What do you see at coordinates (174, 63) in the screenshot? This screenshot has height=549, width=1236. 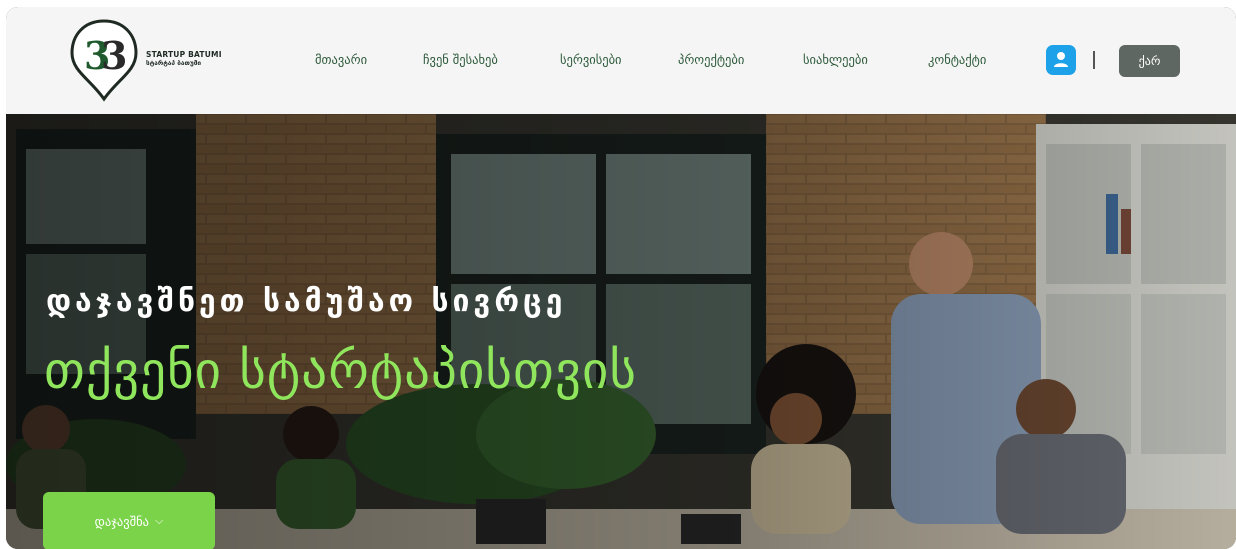 I see `brand-name-ka: სტარტაპ ბათუმი` at bounding box center [174, 63].